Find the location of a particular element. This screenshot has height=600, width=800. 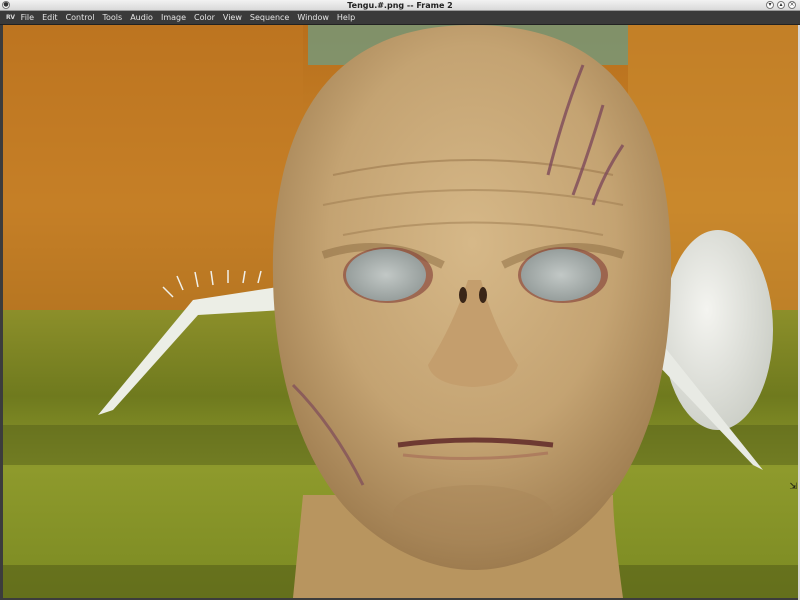

menu-window: Window is located at coordinates (313, 18).